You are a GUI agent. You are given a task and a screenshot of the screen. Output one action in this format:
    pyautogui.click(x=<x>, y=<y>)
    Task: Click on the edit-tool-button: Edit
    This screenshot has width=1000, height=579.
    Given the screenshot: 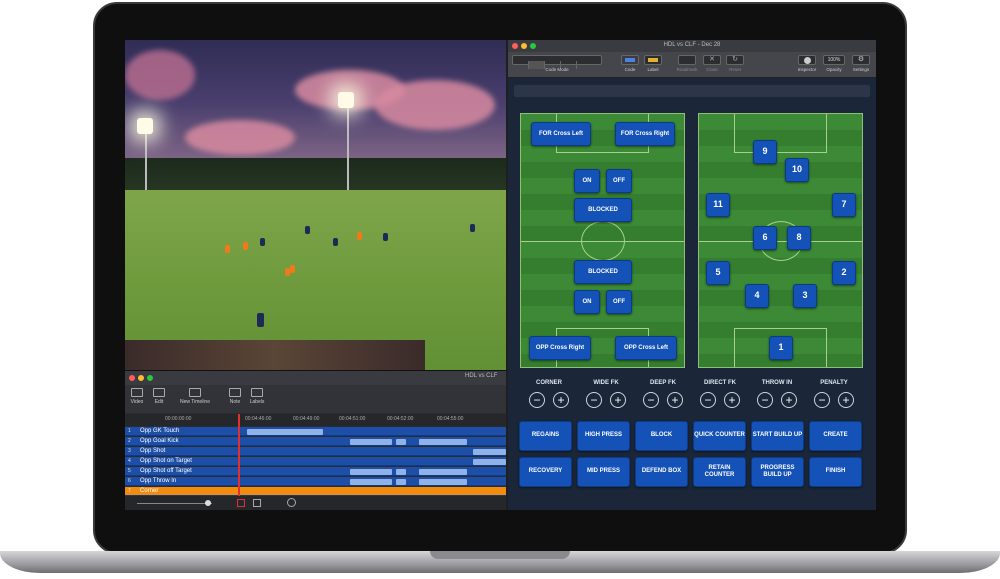 What is the action you would take?
    pyautogui.click(x=159, y=396)
    